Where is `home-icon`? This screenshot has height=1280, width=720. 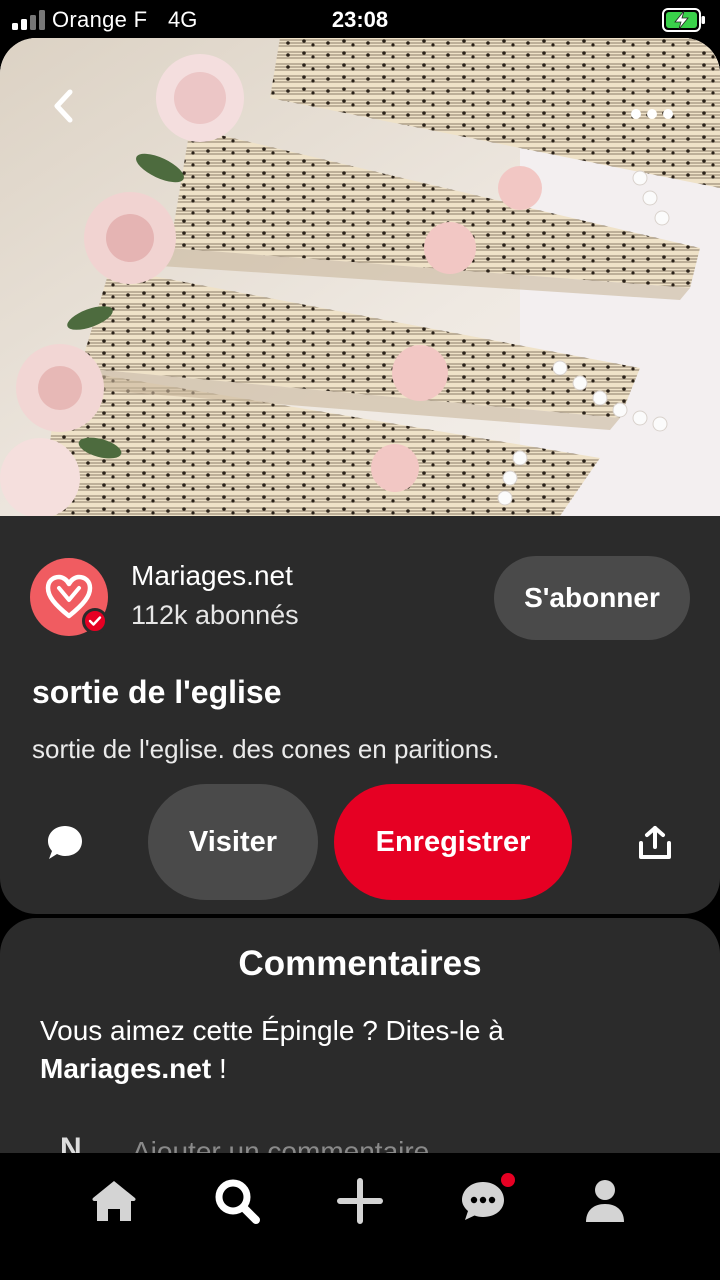 home-icon is located at coordinates (114, 1201).